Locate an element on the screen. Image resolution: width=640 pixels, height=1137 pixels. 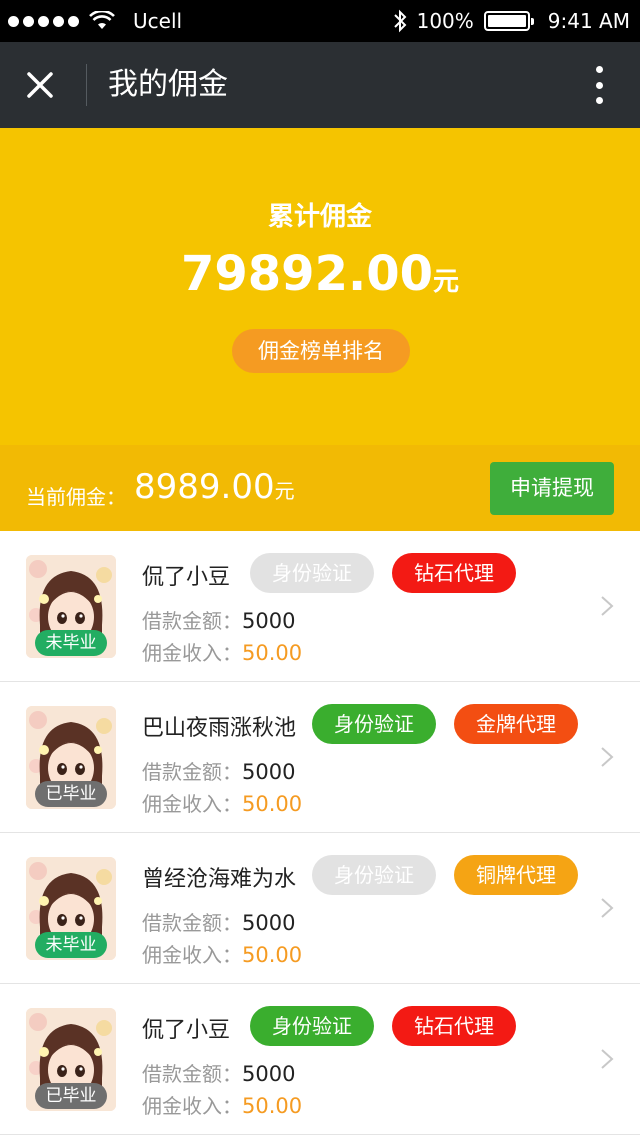
member-name: 曾经沧海难为水 is located at coordinates (219, 879).